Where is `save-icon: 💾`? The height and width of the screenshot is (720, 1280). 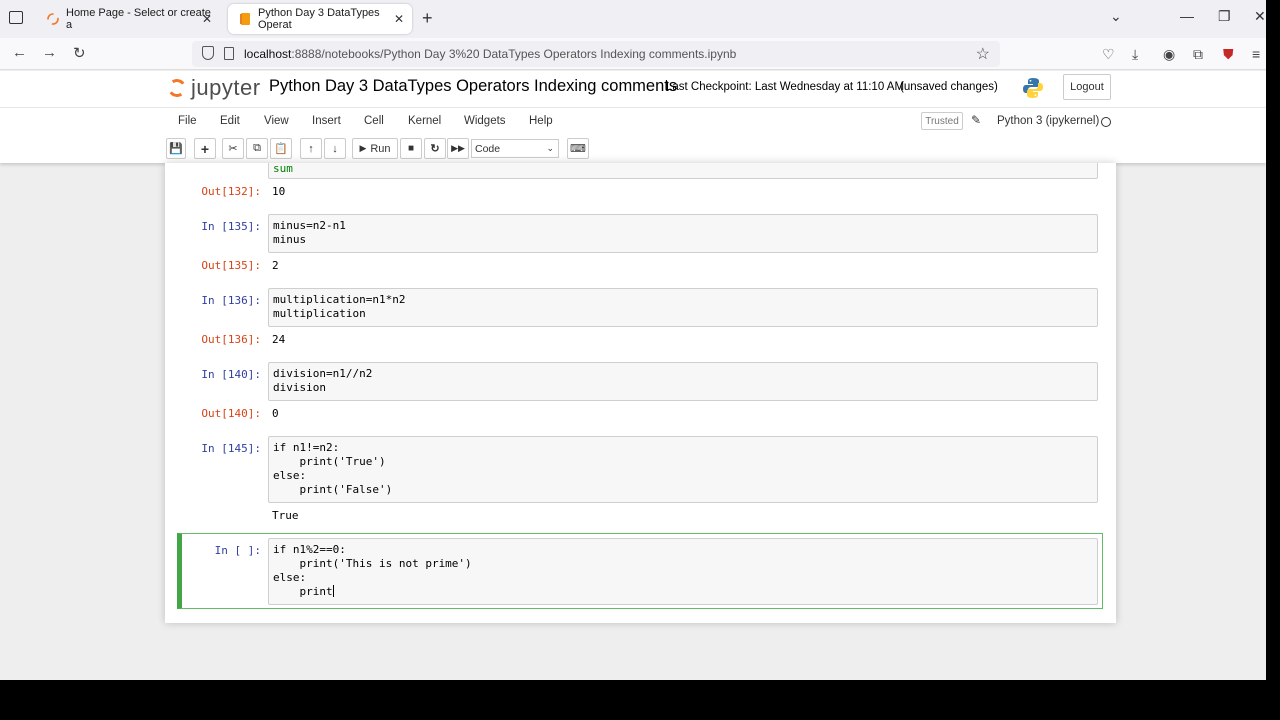 save-icon: 💾 is located at coordinates (176, 149).